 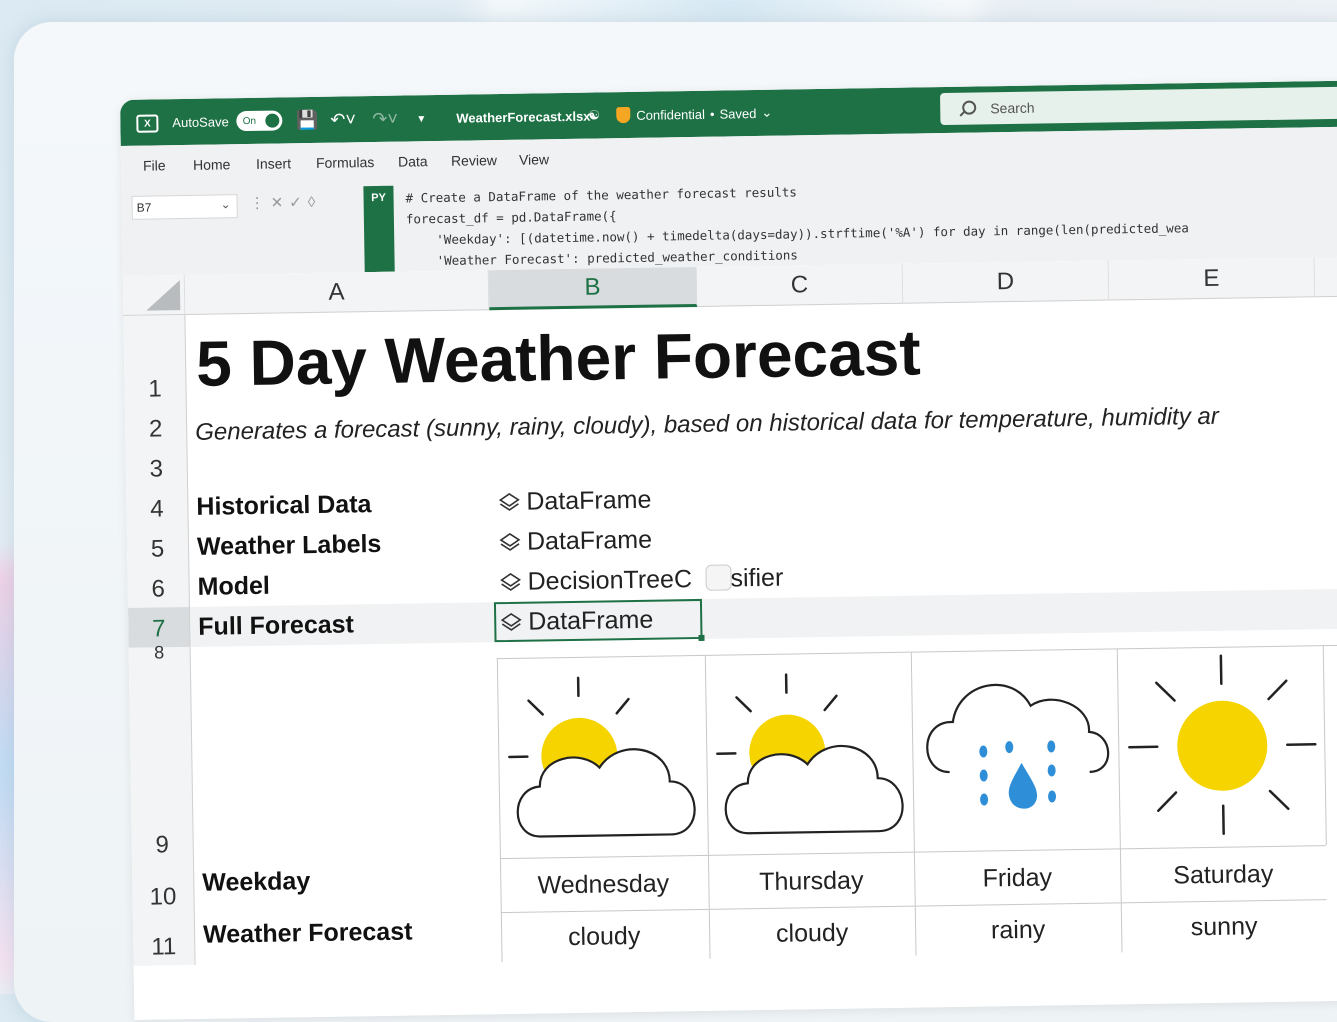 I want to click on redo-icon: ↷˅, so click(x=385, y=119).